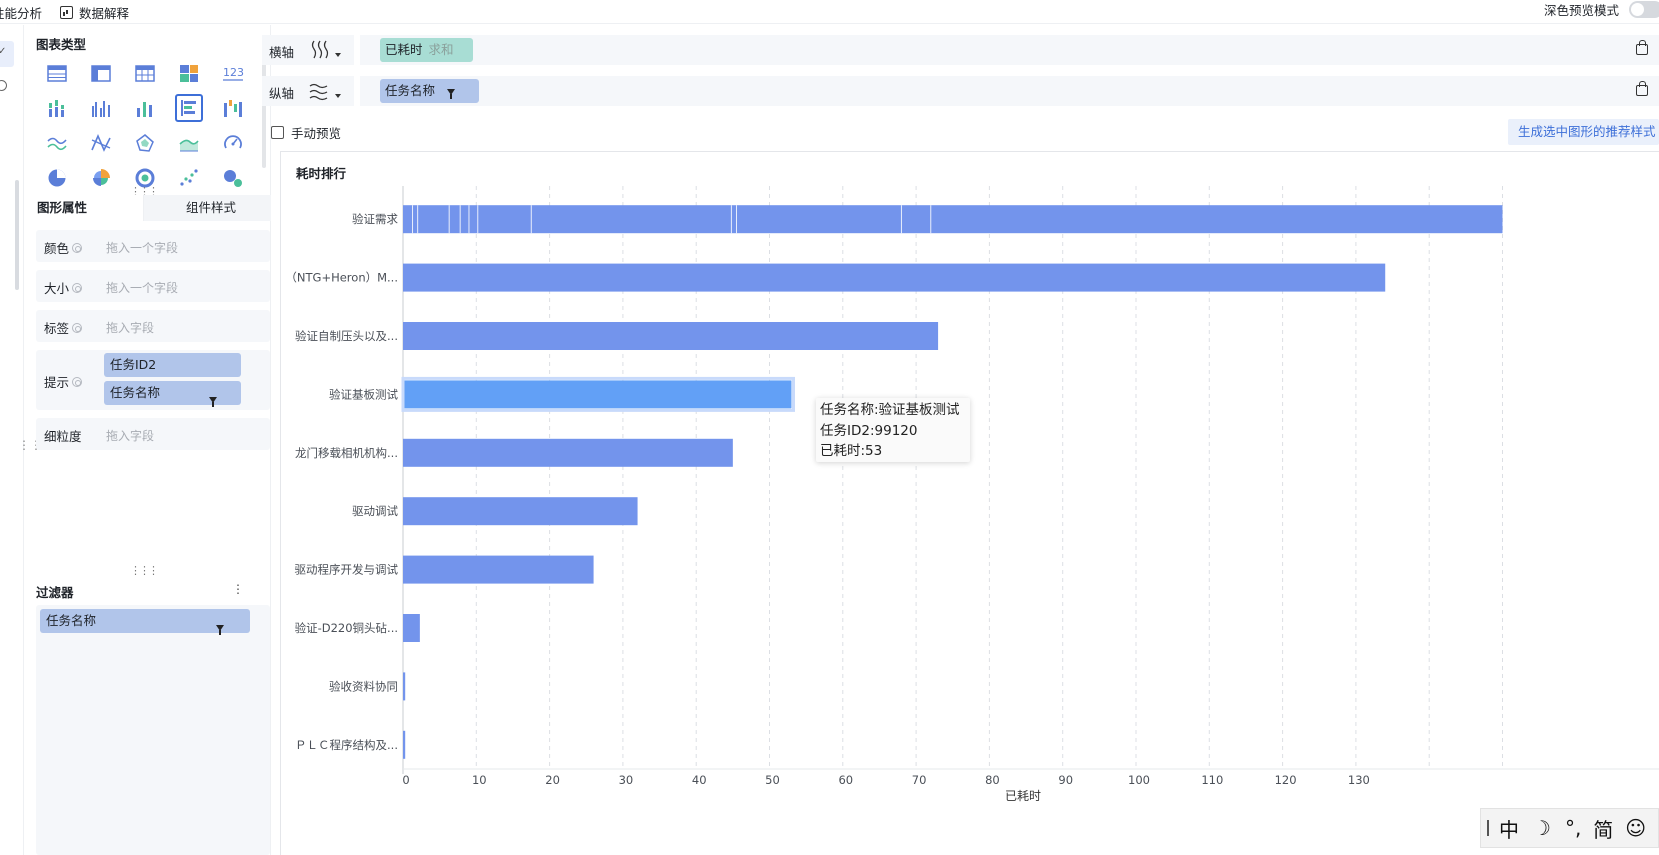 This screenshot has width=1659, height=855. What do you see at coordinates (363, 686) in the screenshot?
I see `category-label: 验收资料协同` at bounding box center [363, 686].